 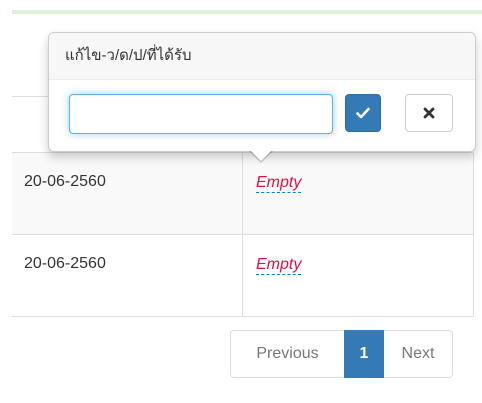 I want to click on check-icon, so click(x=363, y=113).